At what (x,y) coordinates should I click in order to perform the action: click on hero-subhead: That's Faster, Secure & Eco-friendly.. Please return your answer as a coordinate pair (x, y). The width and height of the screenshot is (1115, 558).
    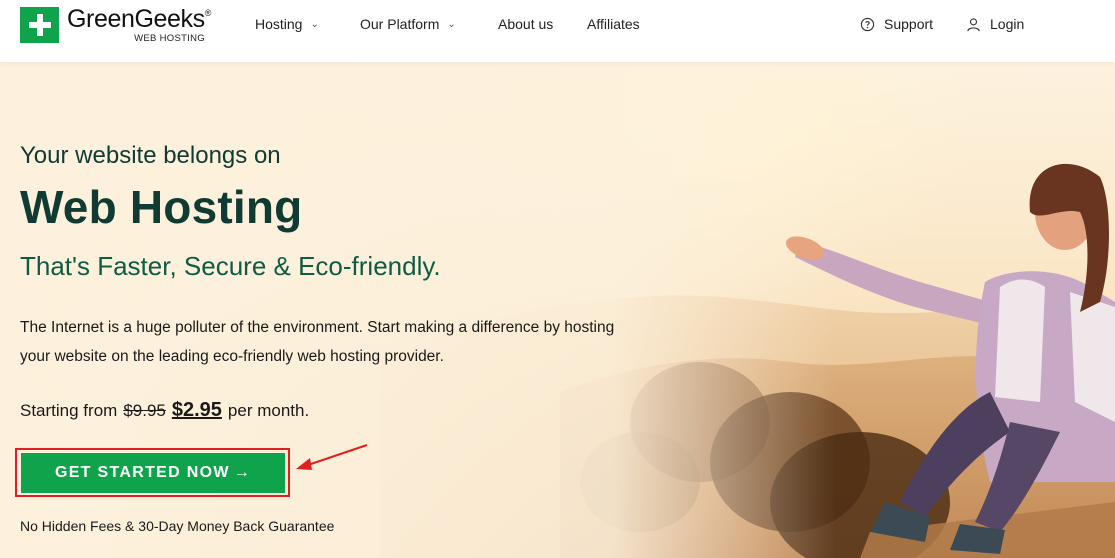
    Looking at the image, I should click on (230, 266).